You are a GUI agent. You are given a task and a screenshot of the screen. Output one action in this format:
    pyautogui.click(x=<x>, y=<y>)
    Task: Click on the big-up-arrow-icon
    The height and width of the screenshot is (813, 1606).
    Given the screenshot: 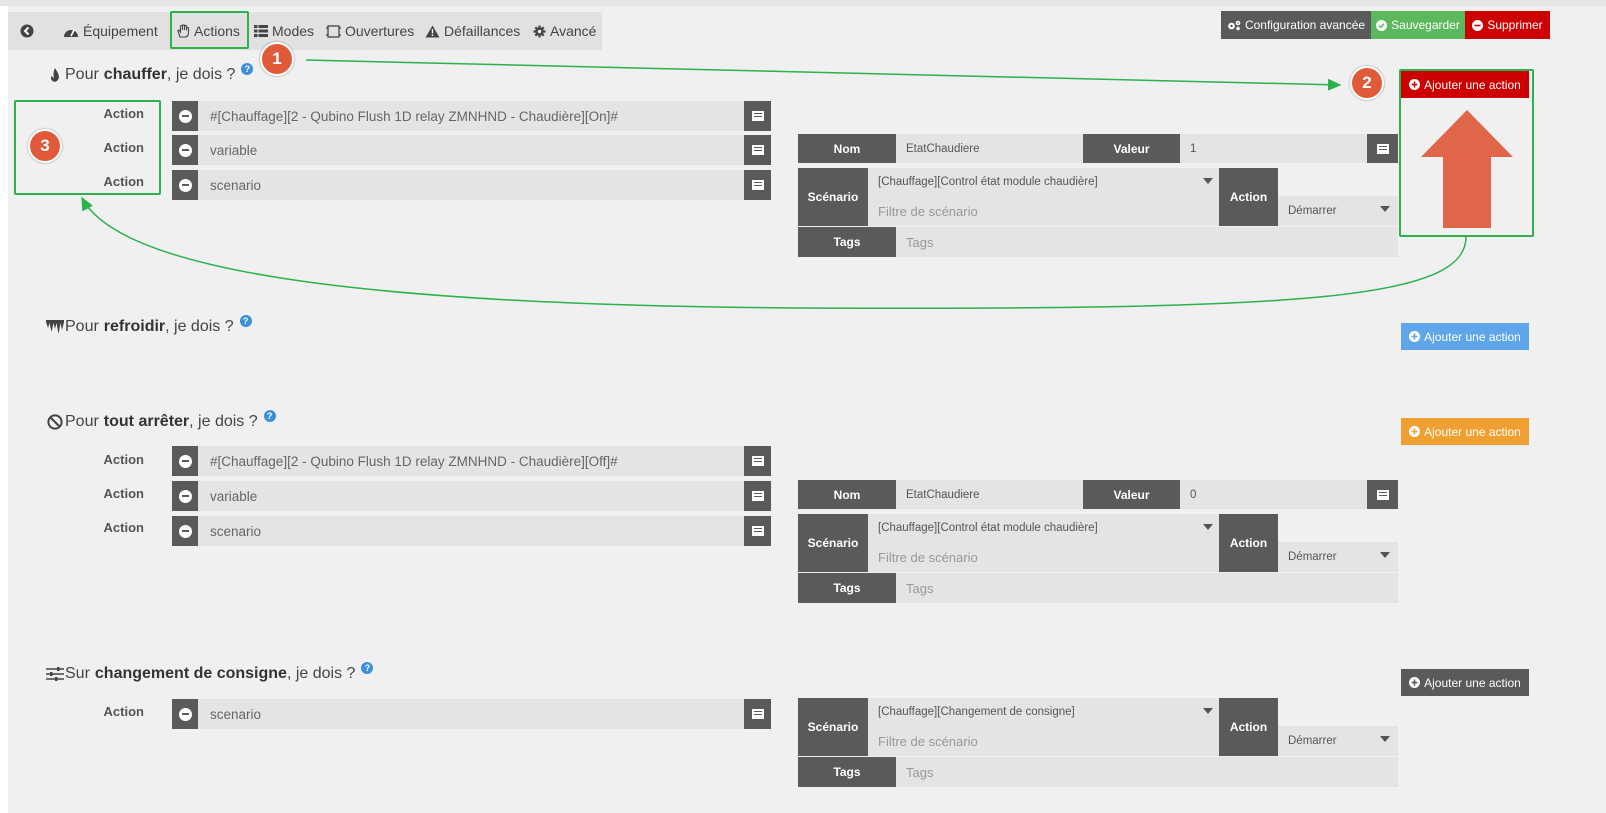 What is the action you would take?
    pyautogui.click(x=1467, y=169)
    